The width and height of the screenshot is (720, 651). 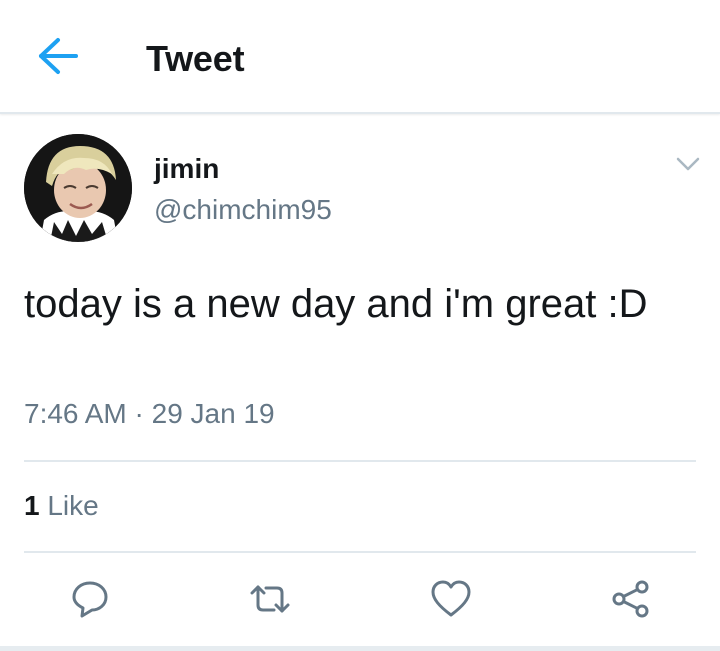 I want to click on like-count: 1, so click(x=32, y=505).